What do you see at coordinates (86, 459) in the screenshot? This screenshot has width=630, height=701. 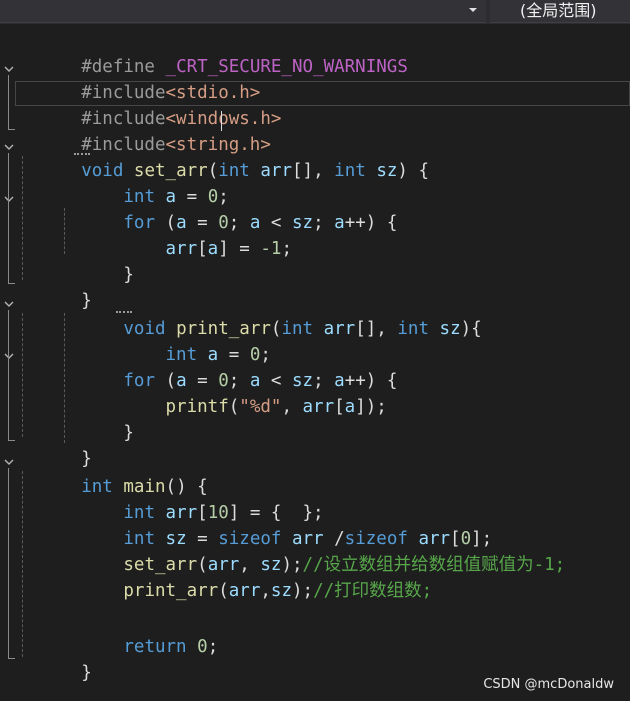 I see `code-line-16: }` at bounding box center [86, 459].